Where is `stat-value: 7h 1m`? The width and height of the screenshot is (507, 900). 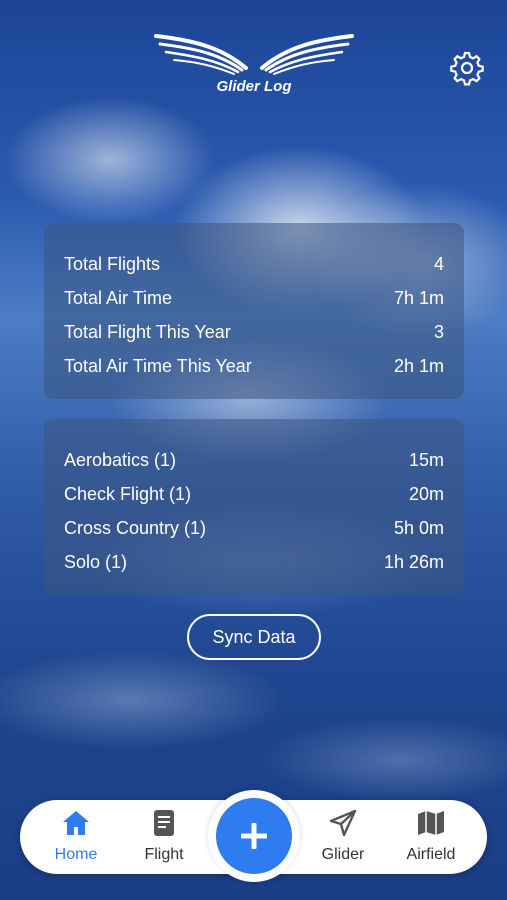
stat-value: 7h 1m is located at coordinates (418, 297).